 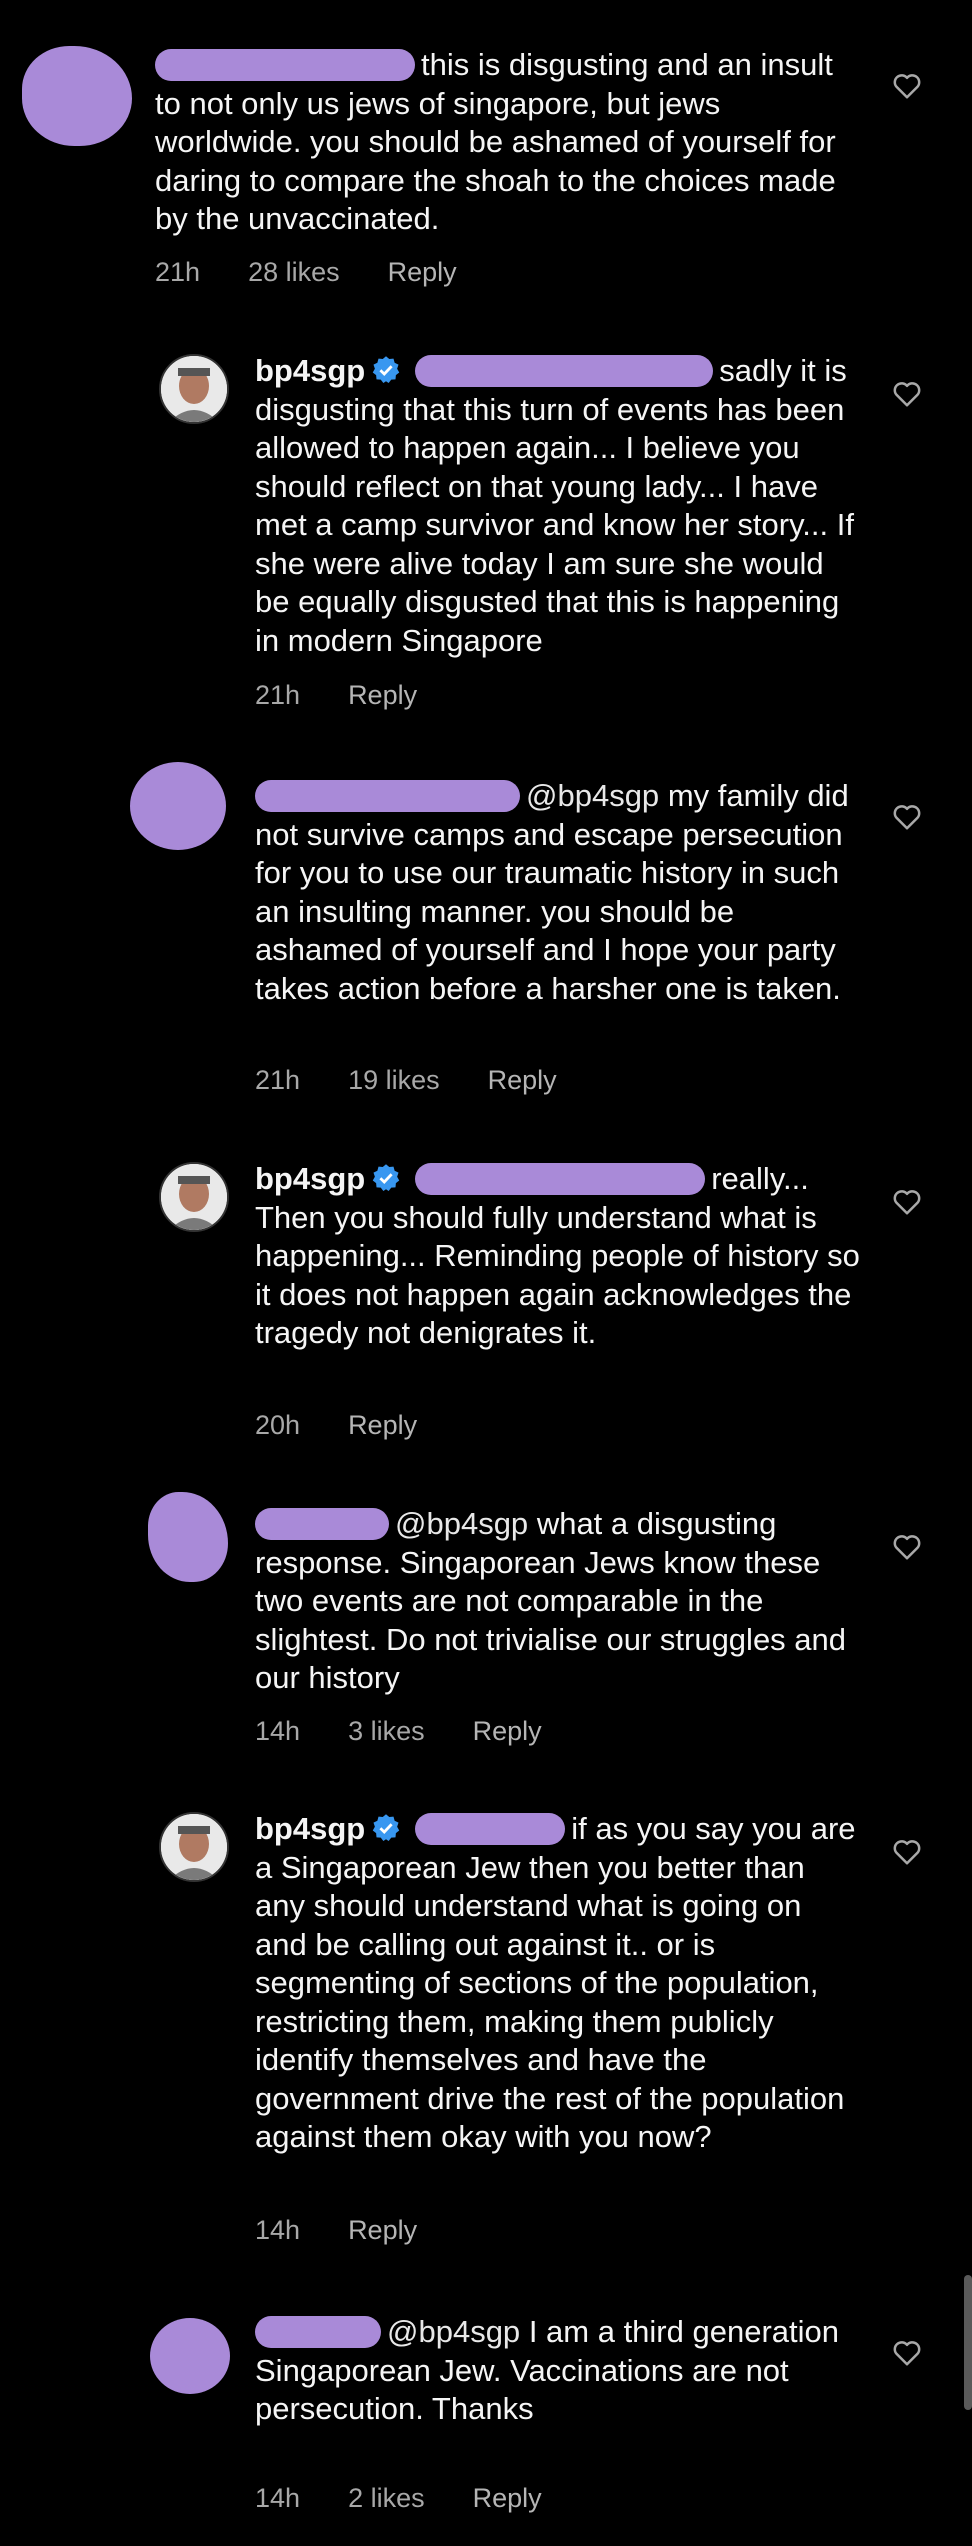 I want to click on comment-meta: 21h 19 likes Reply, so click(x=406, y=1080).